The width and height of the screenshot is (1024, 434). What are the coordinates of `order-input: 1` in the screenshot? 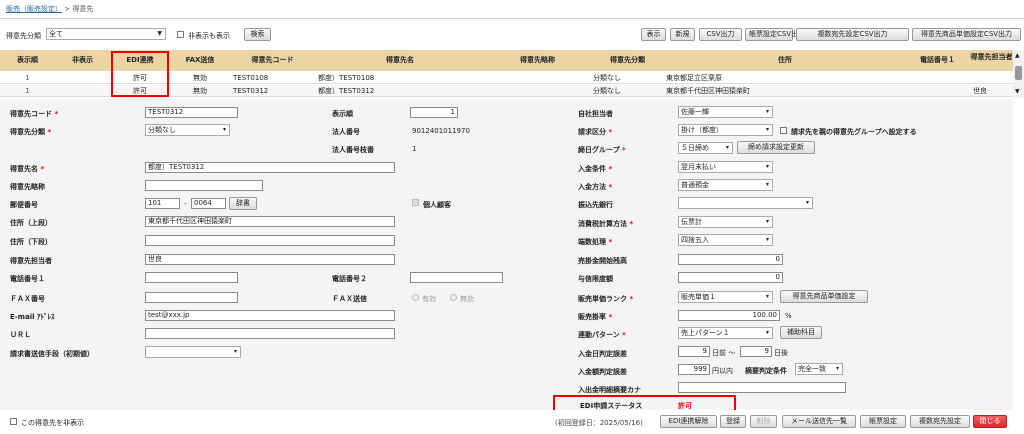 It's located at (434, 112).